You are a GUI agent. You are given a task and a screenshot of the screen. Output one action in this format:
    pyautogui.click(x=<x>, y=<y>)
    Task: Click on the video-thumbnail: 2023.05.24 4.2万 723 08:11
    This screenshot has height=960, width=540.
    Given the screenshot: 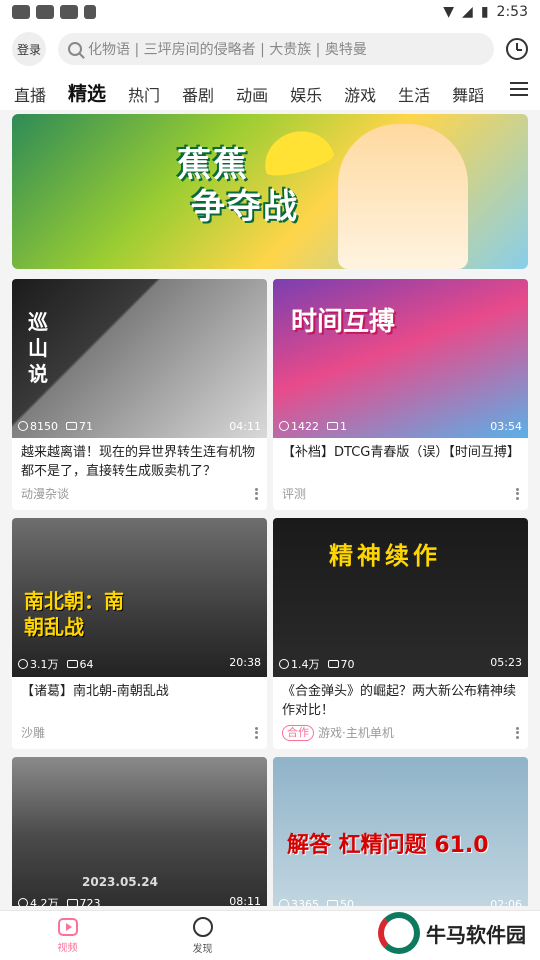 What is the action you would take?
    pyautogui.click(x=139, y=831)
    